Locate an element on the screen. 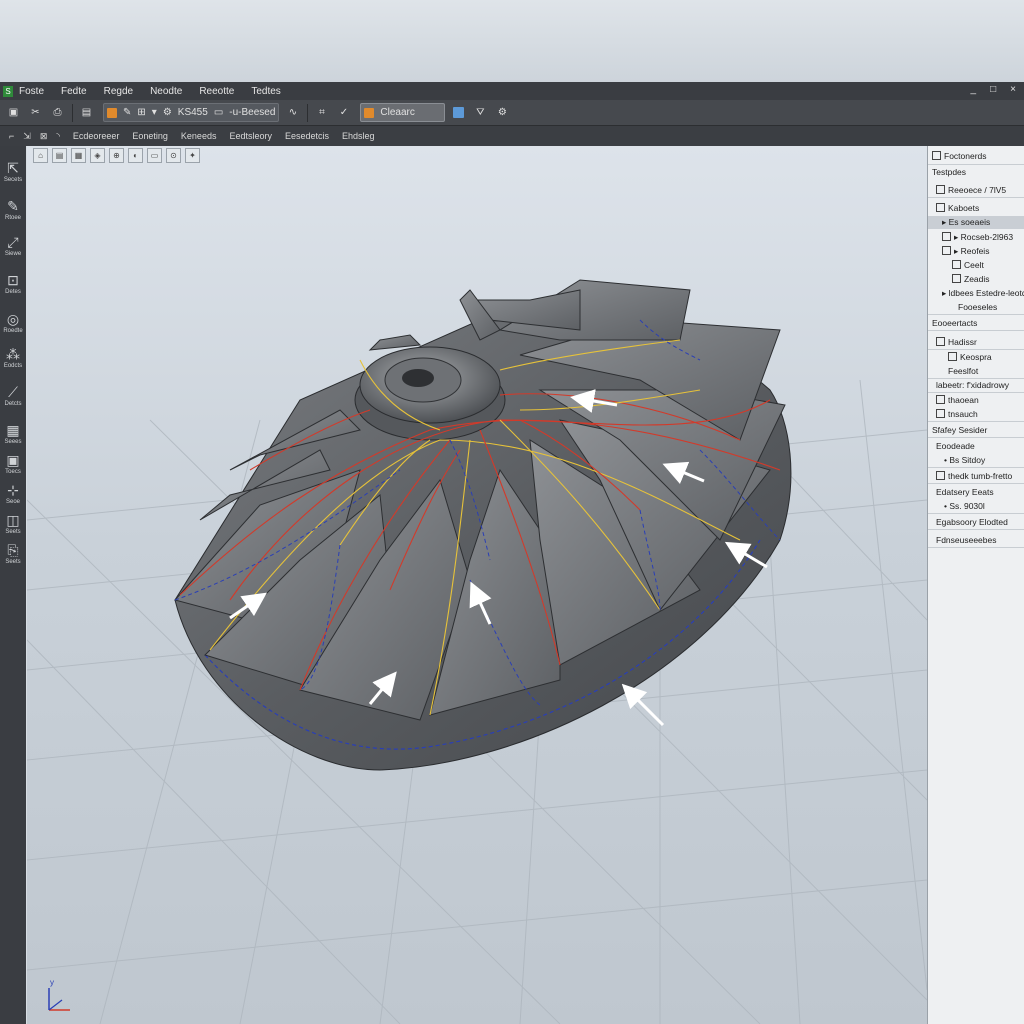 This screenshot has width=1024, height=1024. view-tools: ⌂ ▤ ▦ ◈ ⊕ ◐ ▭ ⊙ ✦ is located at coordinates (116, 155).